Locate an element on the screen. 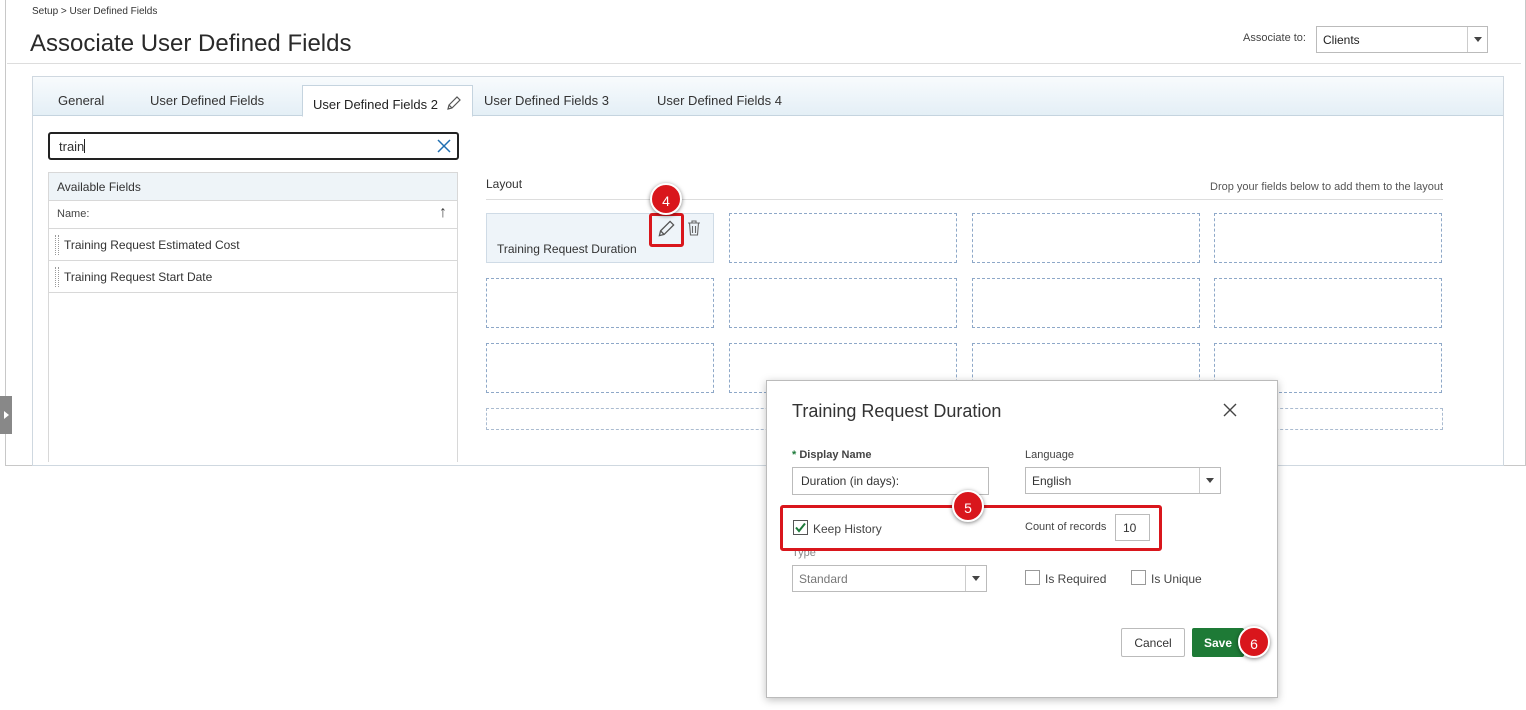 This screenshot has width=1526, height=710. step-marker-4: 4 is located at coordinates (666, 199).